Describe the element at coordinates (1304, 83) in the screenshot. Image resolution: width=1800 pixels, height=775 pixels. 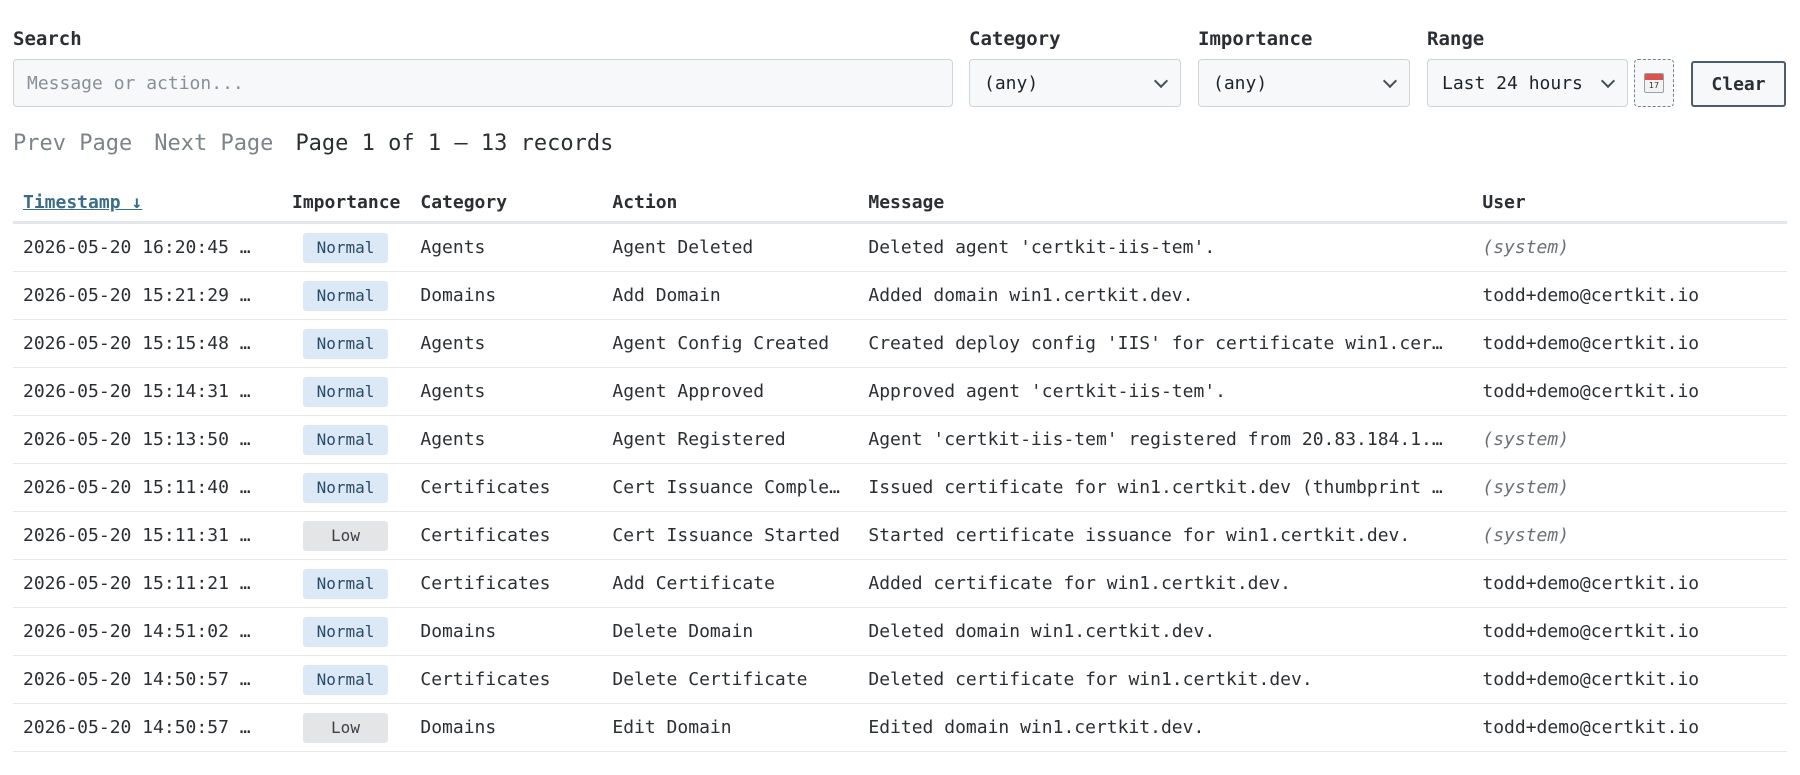
I see `importance-select: (any)` at that location.